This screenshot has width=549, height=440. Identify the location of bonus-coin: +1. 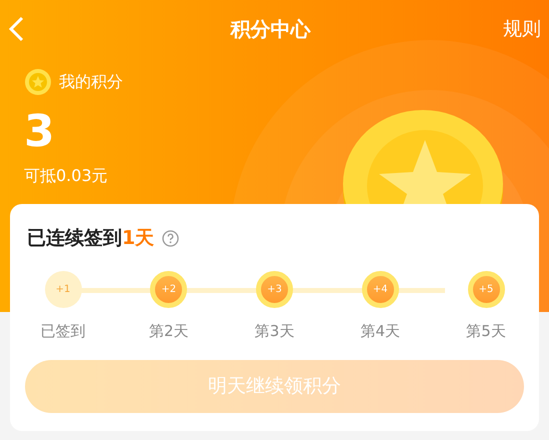
(63, 289).